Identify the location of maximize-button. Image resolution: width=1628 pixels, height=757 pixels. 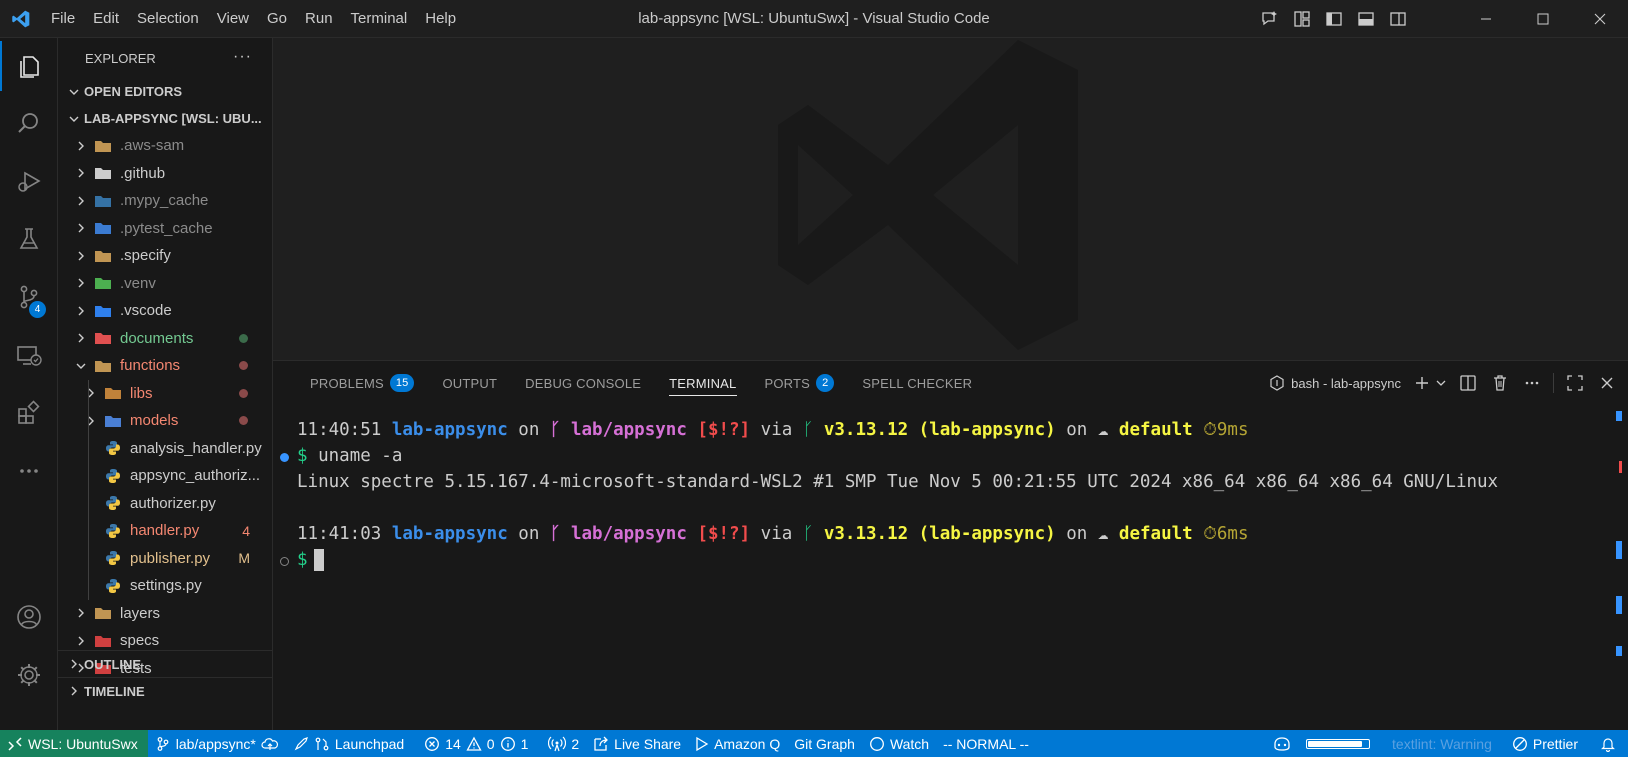
(1542, 19).